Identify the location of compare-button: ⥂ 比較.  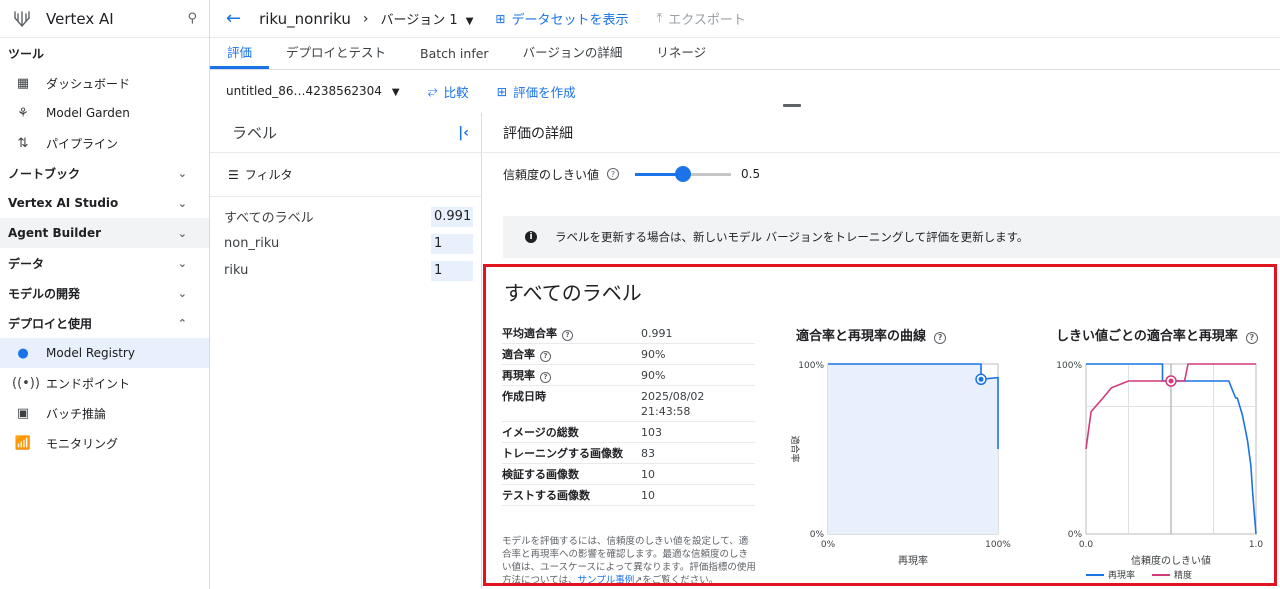
(448, 91).